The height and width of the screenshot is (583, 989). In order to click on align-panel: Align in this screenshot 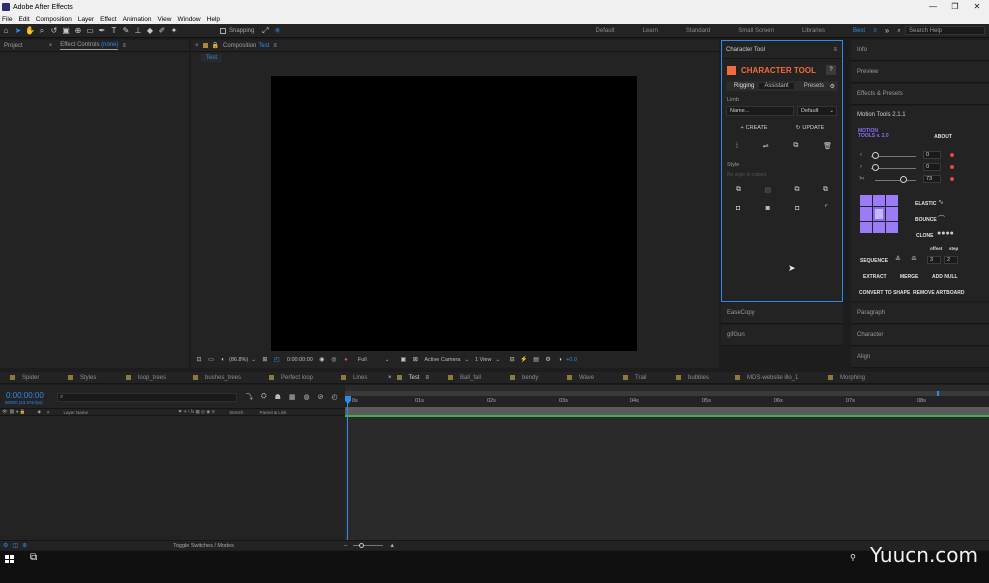, I will do `click(920, 357)`.